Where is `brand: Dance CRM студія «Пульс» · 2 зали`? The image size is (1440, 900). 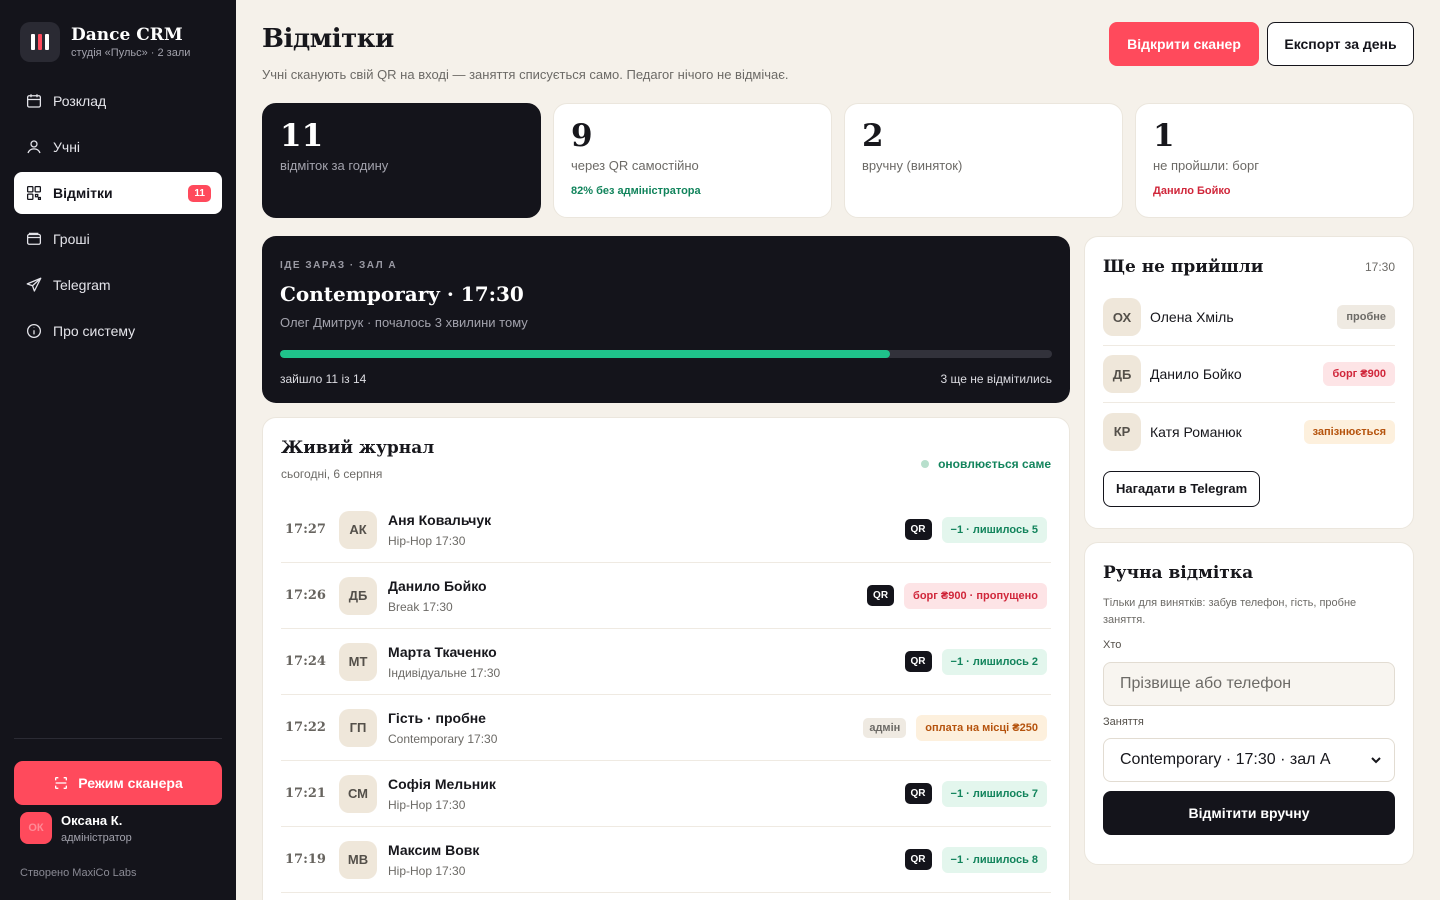 brand: Dance CRM студія «Пульс» · 2 зали is located at coordinates (105, 42).